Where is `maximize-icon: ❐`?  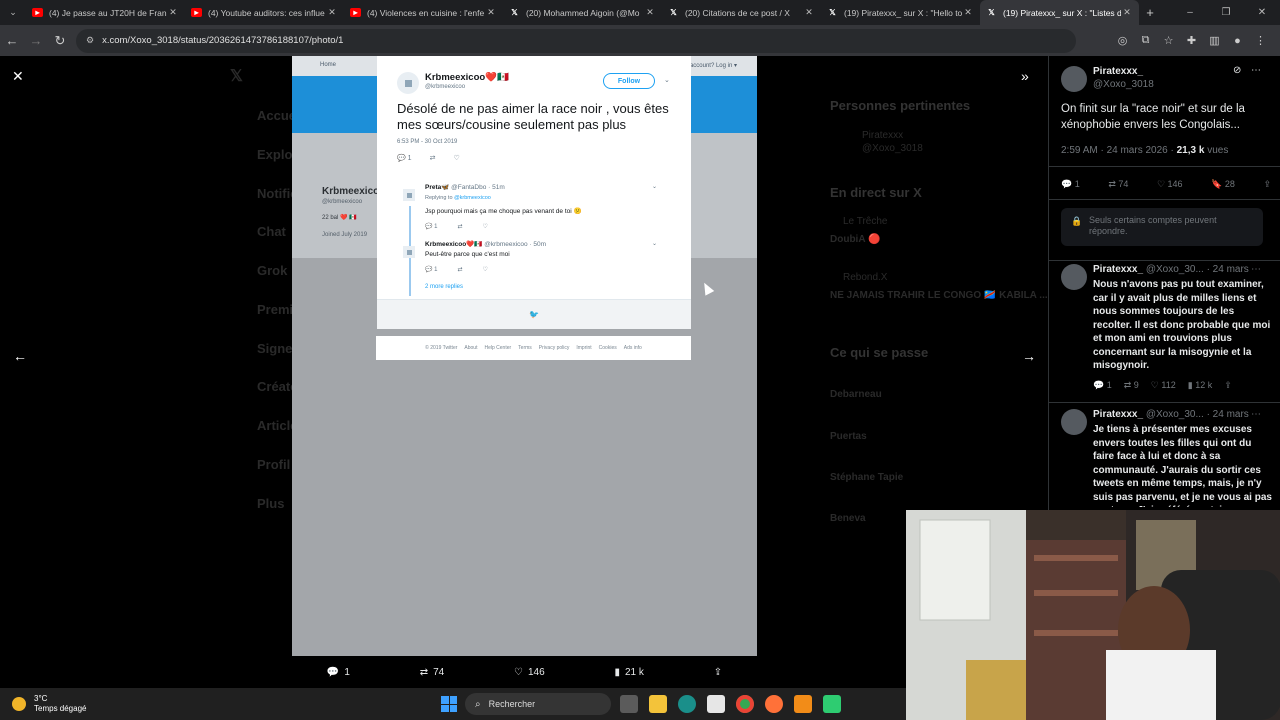 maximize-icon: ❐ is located at coordinates (1226, 12).